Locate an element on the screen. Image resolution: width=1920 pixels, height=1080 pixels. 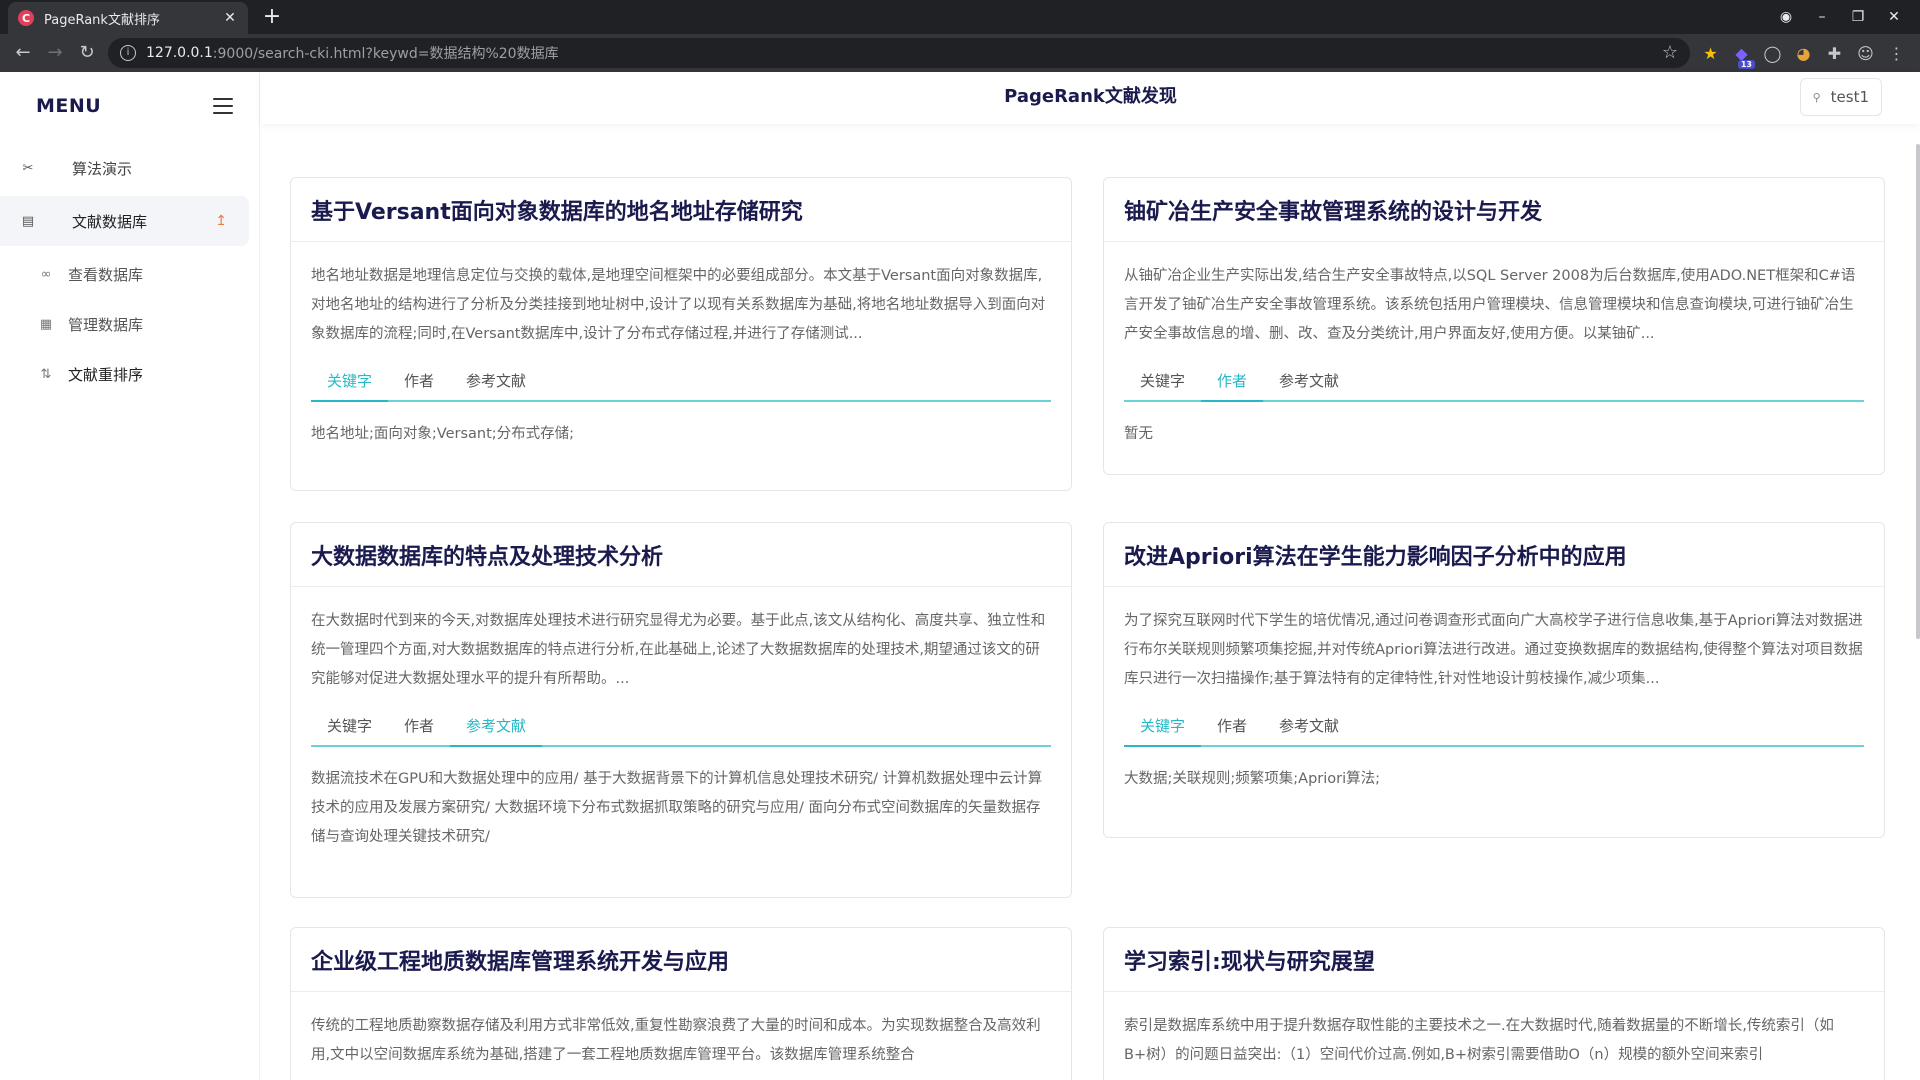
back-icon: ← is located at coordinates (23, 53).